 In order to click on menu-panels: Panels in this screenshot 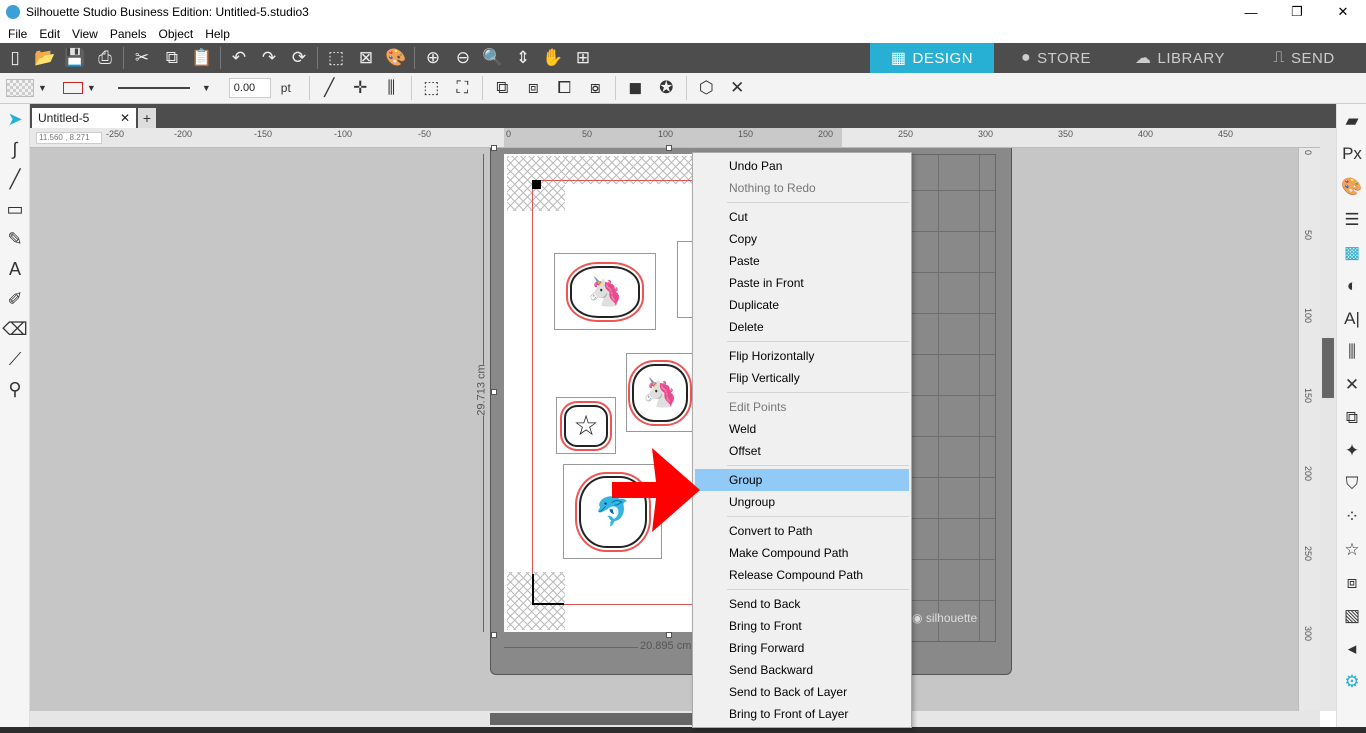, I will do `click(128, 34)`.